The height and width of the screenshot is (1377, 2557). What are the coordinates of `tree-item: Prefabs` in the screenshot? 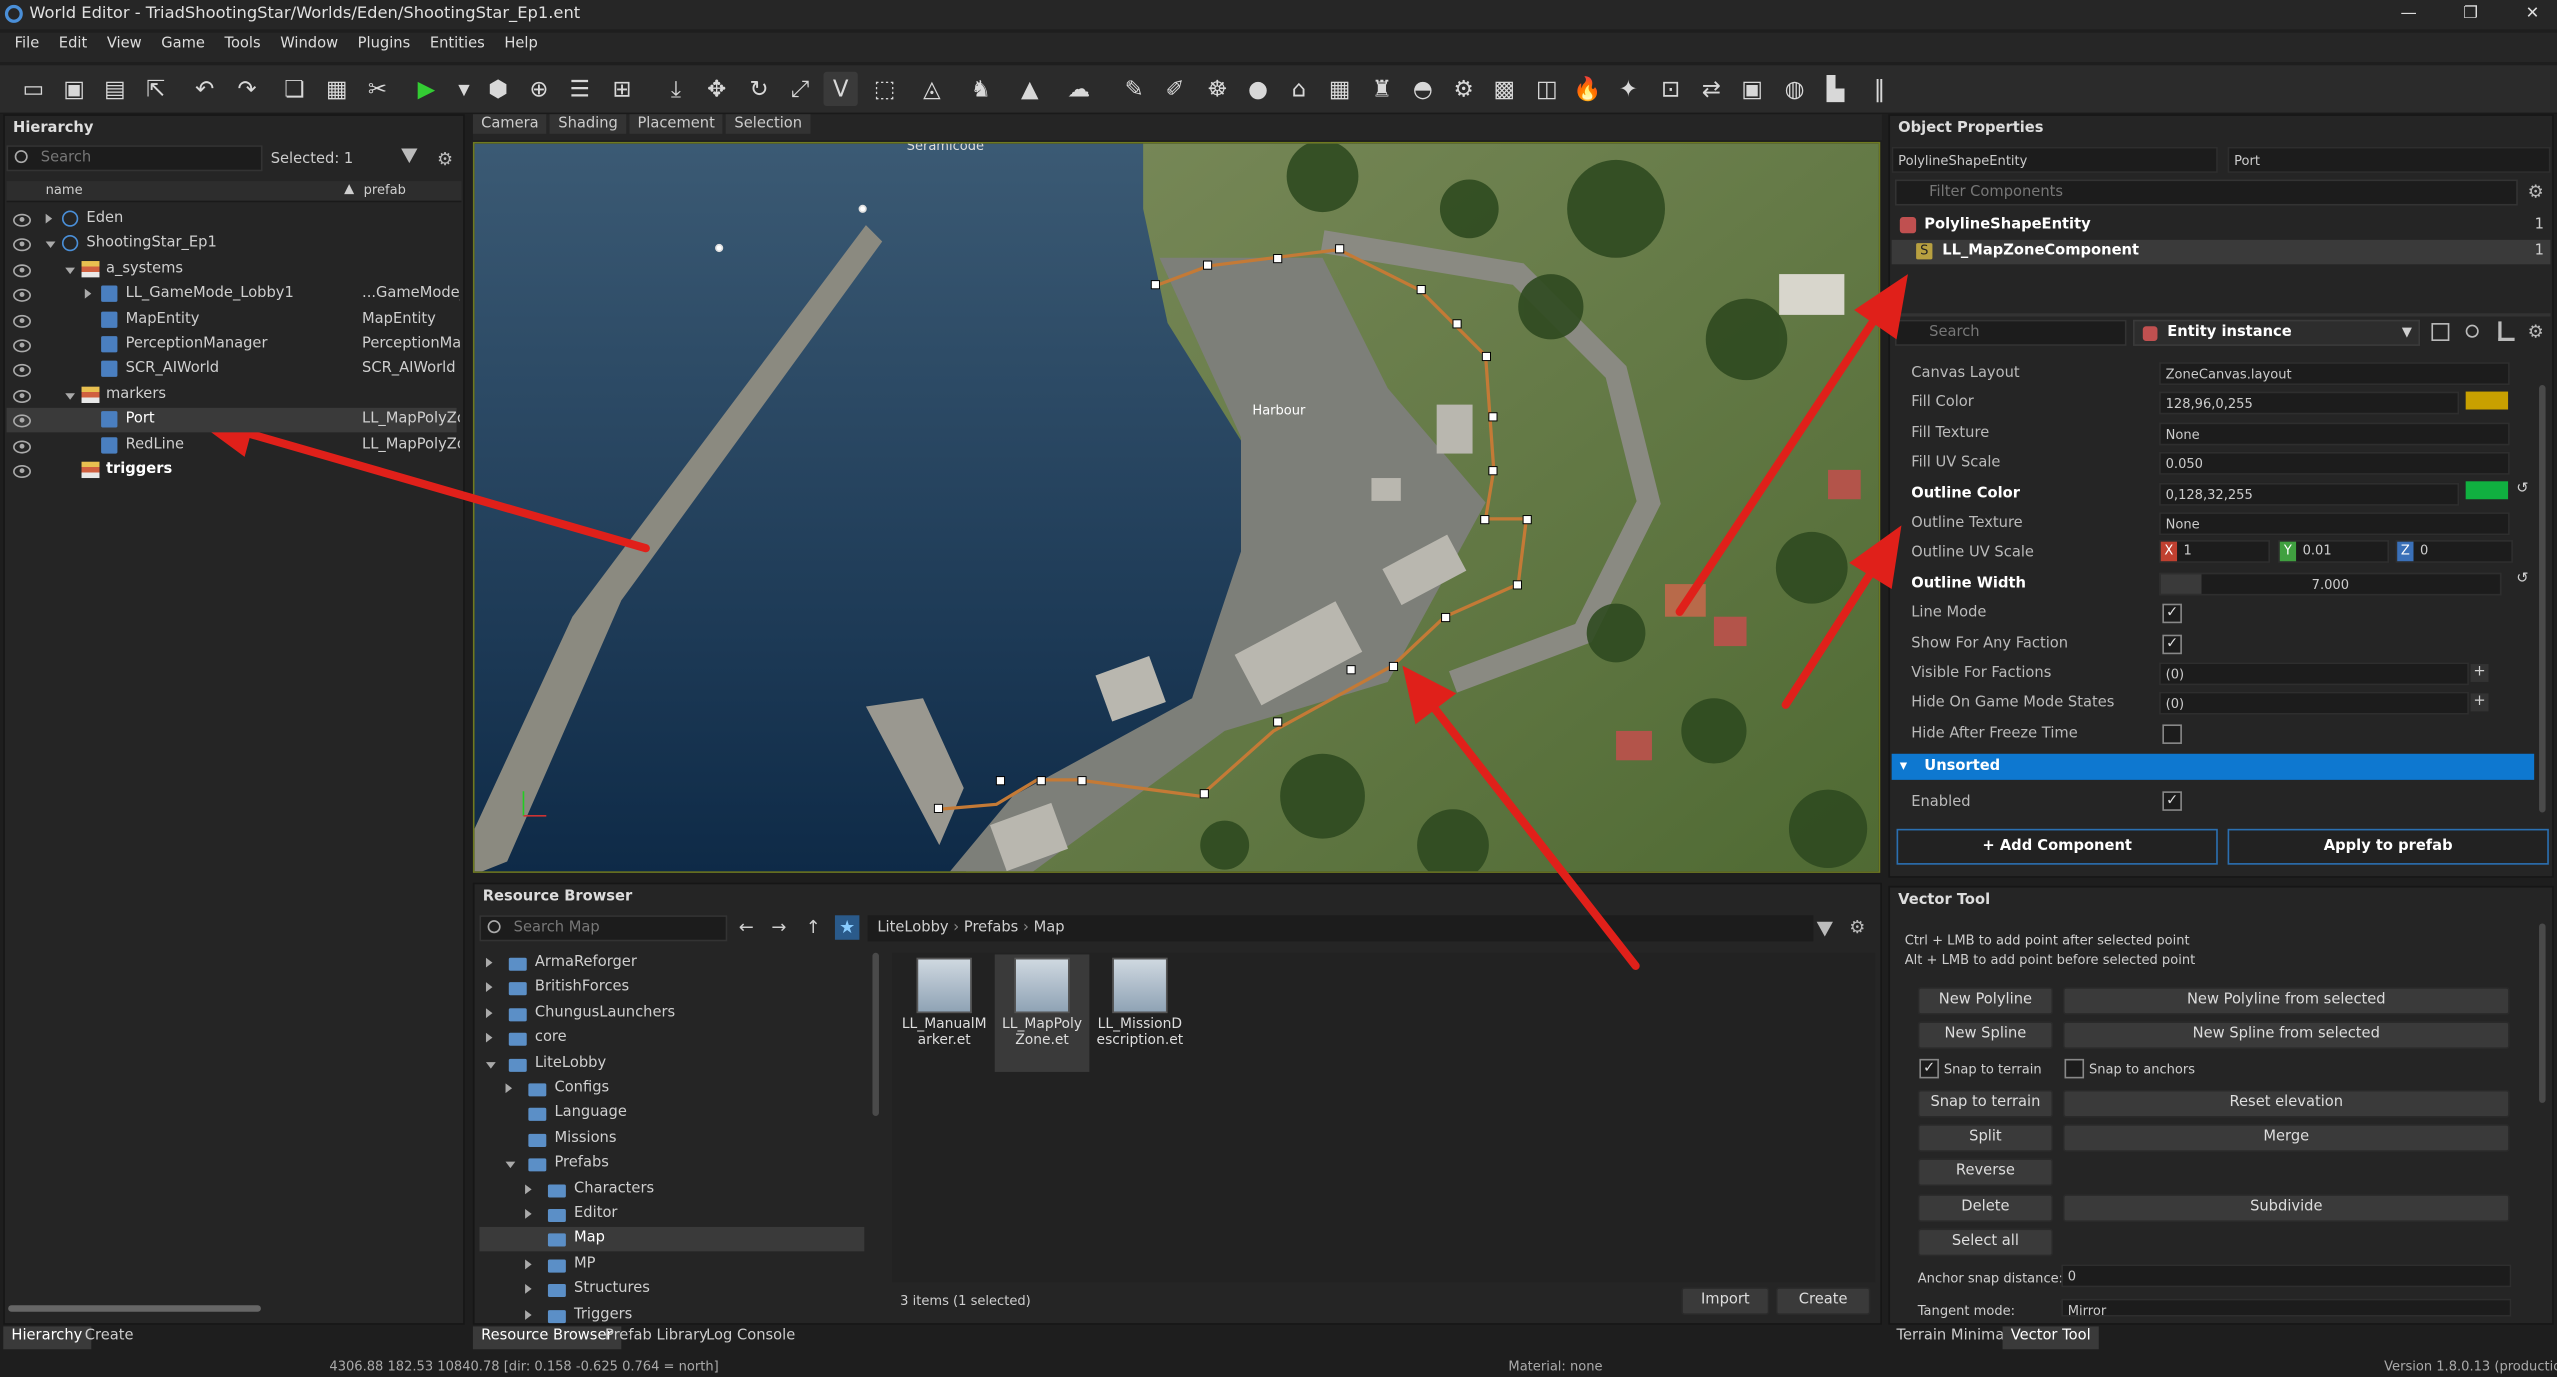 It's located at (671, 1164).